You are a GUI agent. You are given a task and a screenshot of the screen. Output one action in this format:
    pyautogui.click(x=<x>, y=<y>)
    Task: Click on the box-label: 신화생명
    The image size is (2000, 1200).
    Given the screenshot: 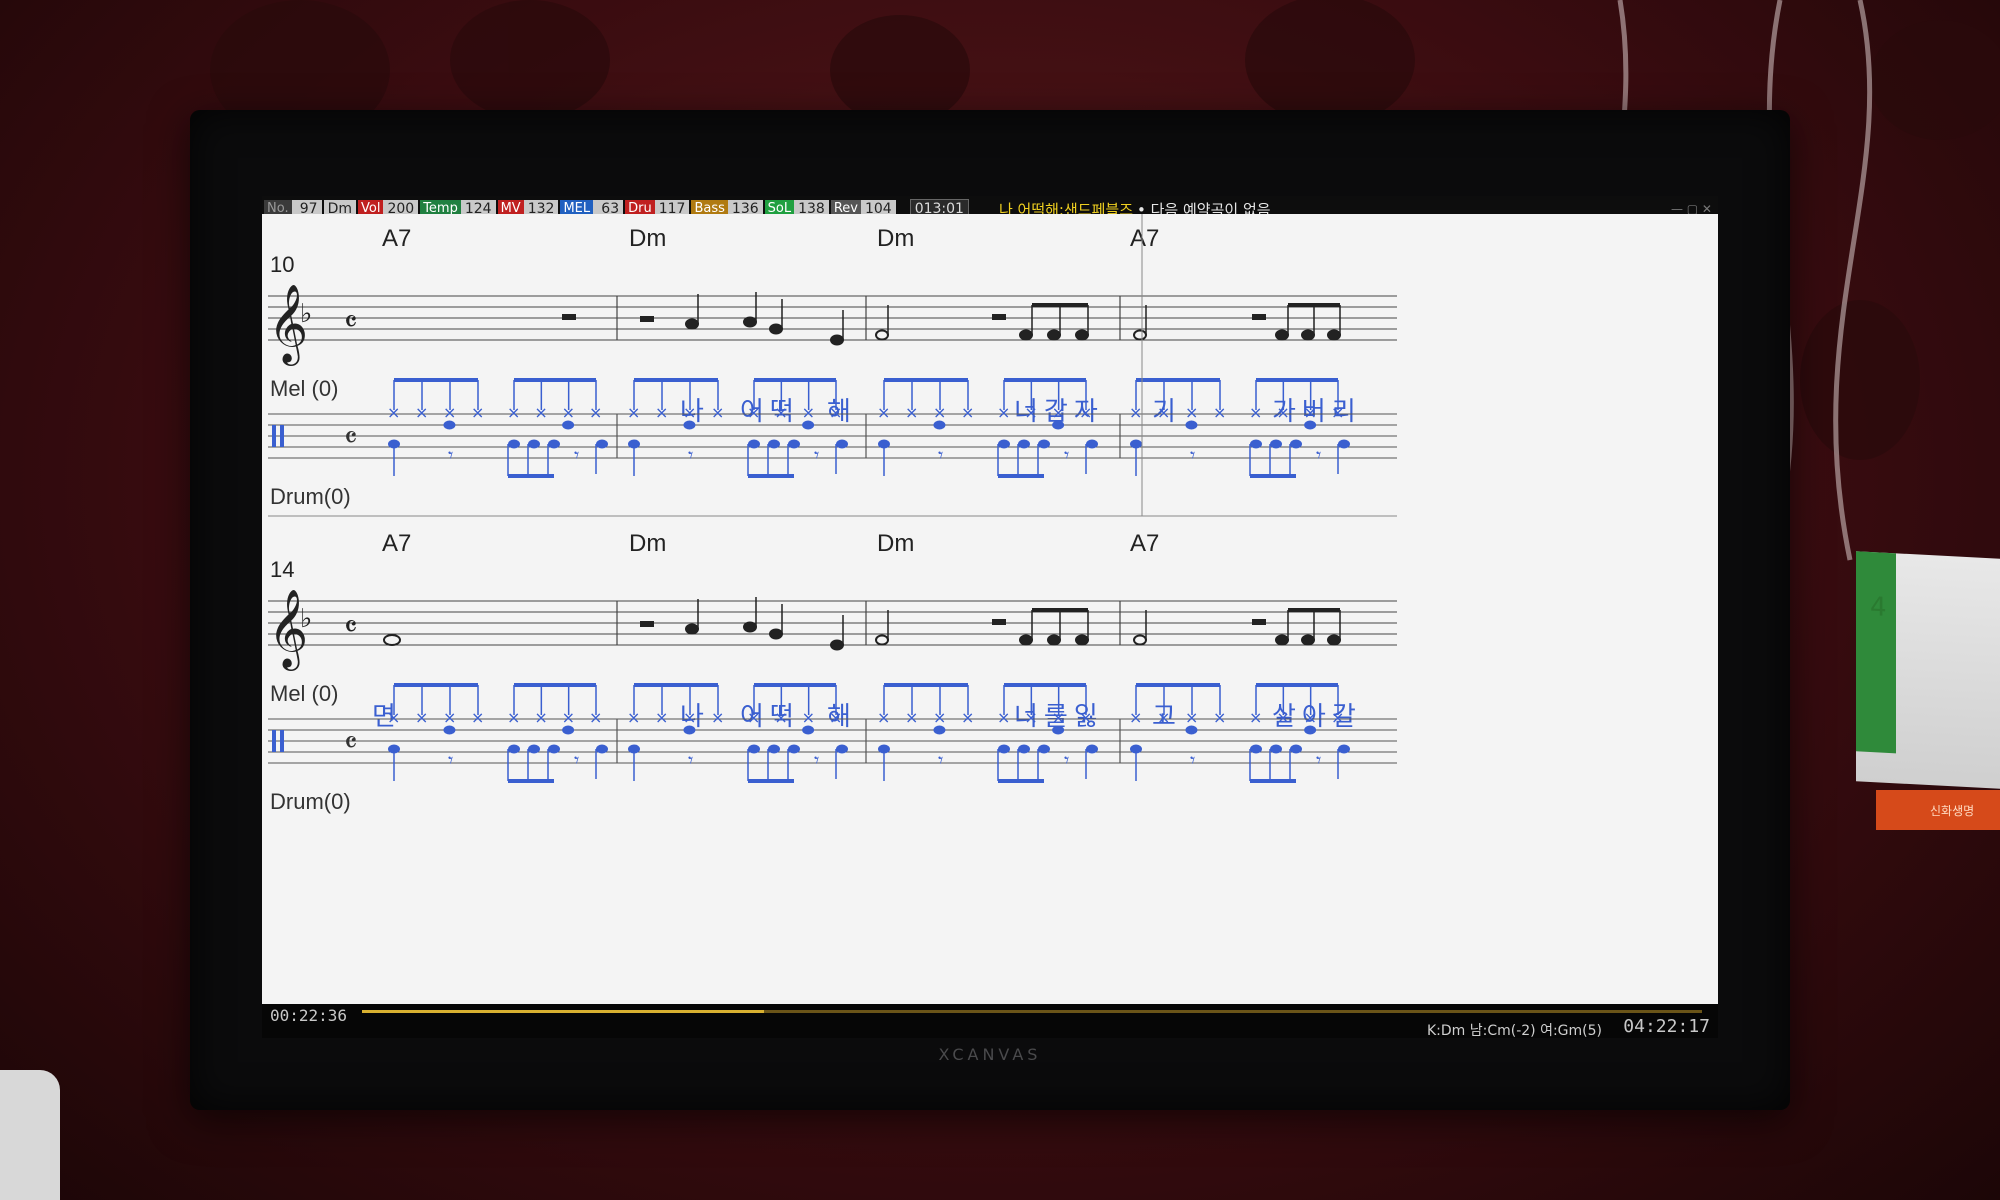 What is the action you would take?
    pyautogui.click(x=1952, y=811)
    